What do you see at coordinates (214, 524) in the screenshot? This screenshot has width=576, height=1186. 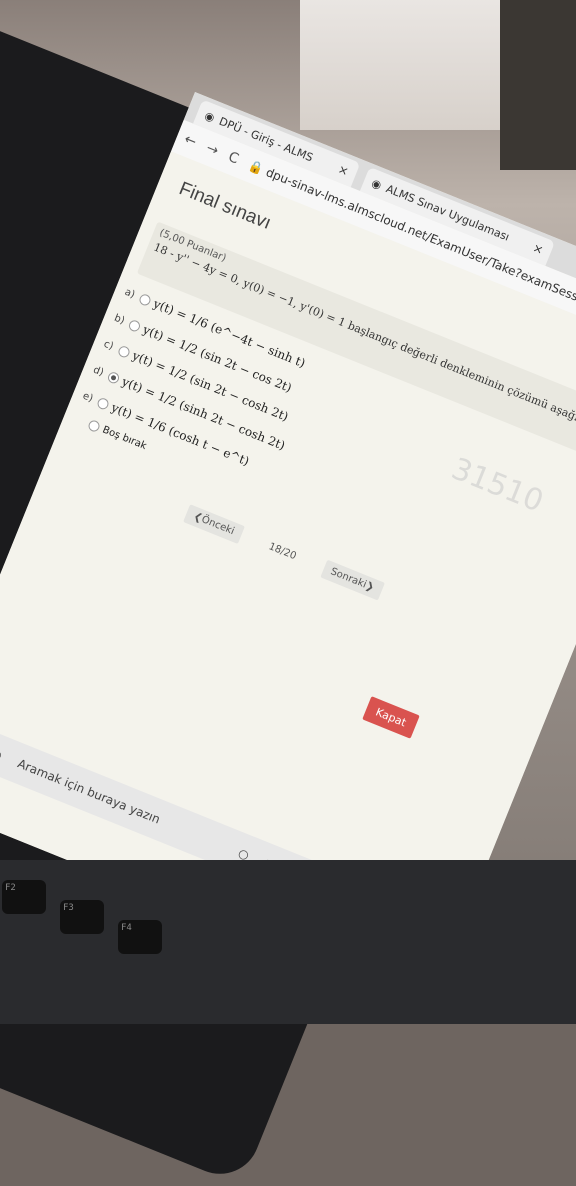 I see `previous-button: ❮Önceki` at bounding box center [214, 524].